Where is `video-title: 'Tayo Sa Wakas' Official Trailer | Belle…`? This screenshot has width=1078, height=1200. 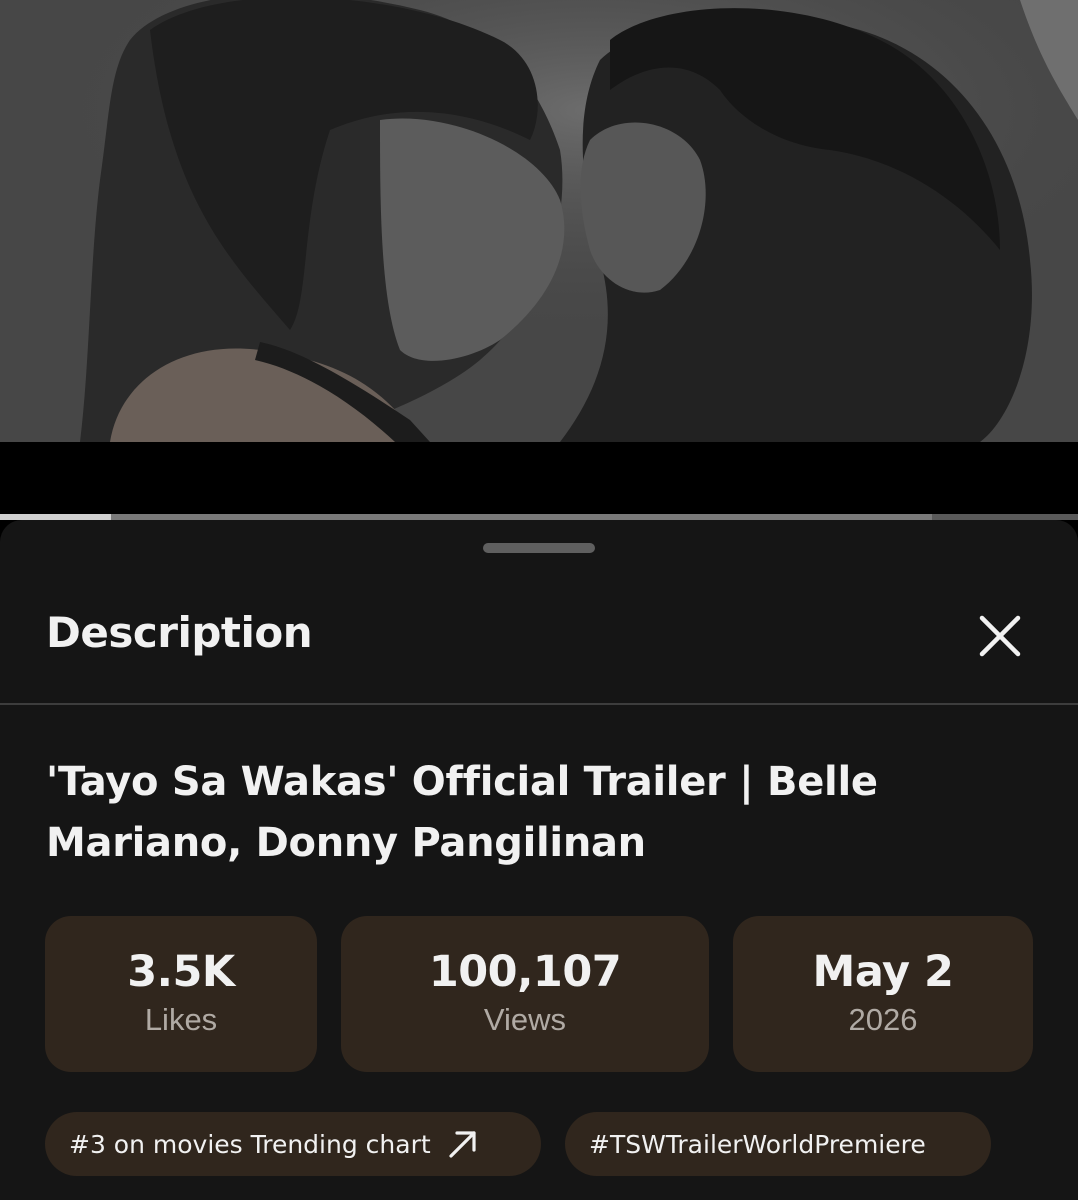 video-title: 'Tayo Sa Wakas' Official Trailer | Belle… is located at coordinates (462, 812).